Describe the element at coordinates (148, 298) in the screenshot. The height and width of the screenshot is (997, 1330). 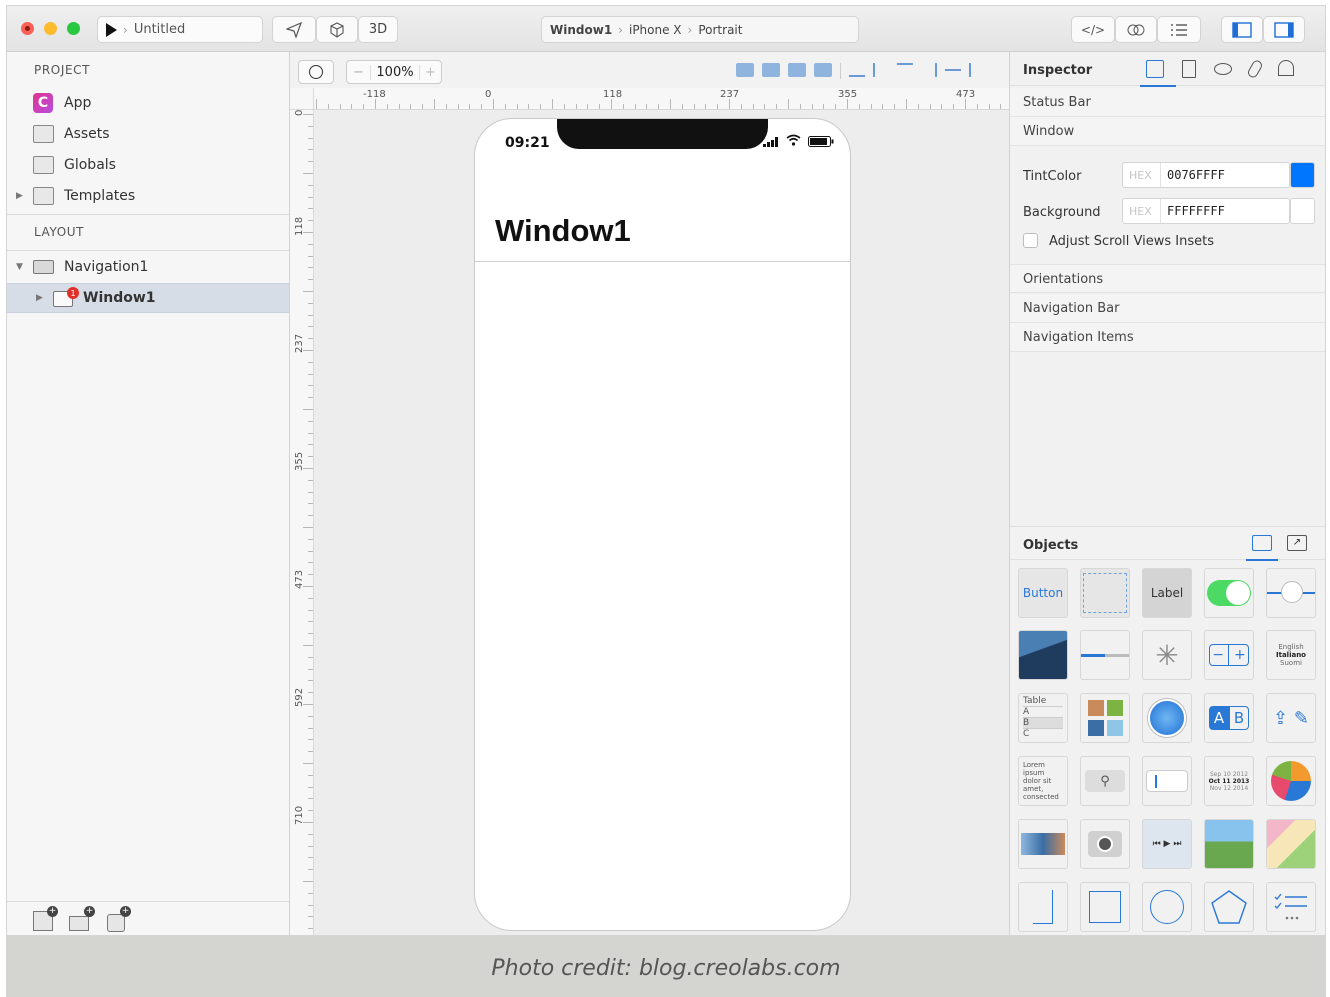
I see `layout-item-window1: ▶ 1 Window1` at that location.